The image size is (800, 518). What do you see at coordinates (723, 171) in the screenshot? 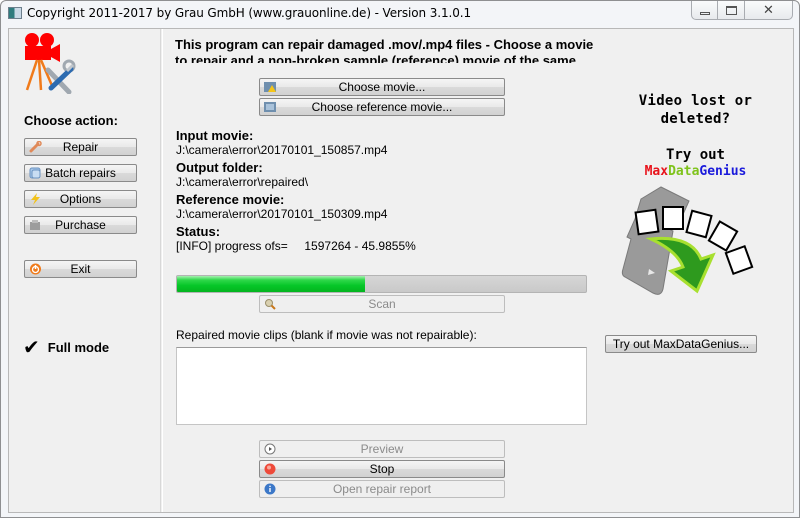
I see `brand-genius: Genius` at bounding box center [723, 171].